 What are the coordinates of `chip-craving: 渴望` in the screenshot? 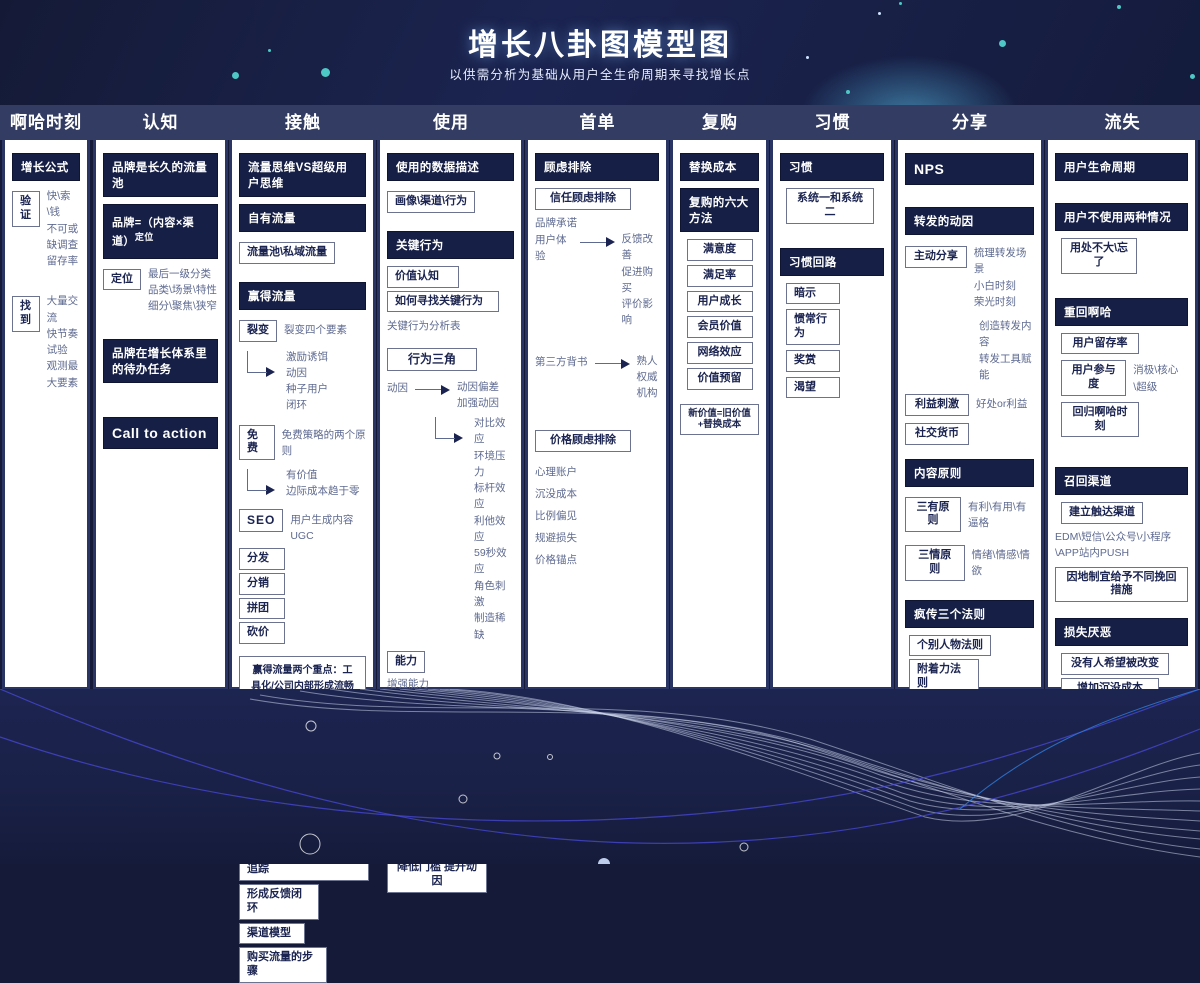 It's located at (813, 387).